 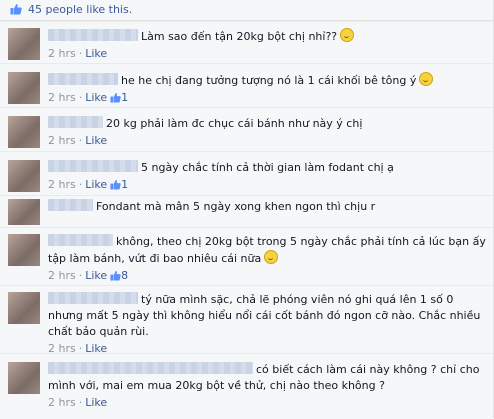 I want to click on likes-bar: 45 people like this., so click(x=247, y=10).